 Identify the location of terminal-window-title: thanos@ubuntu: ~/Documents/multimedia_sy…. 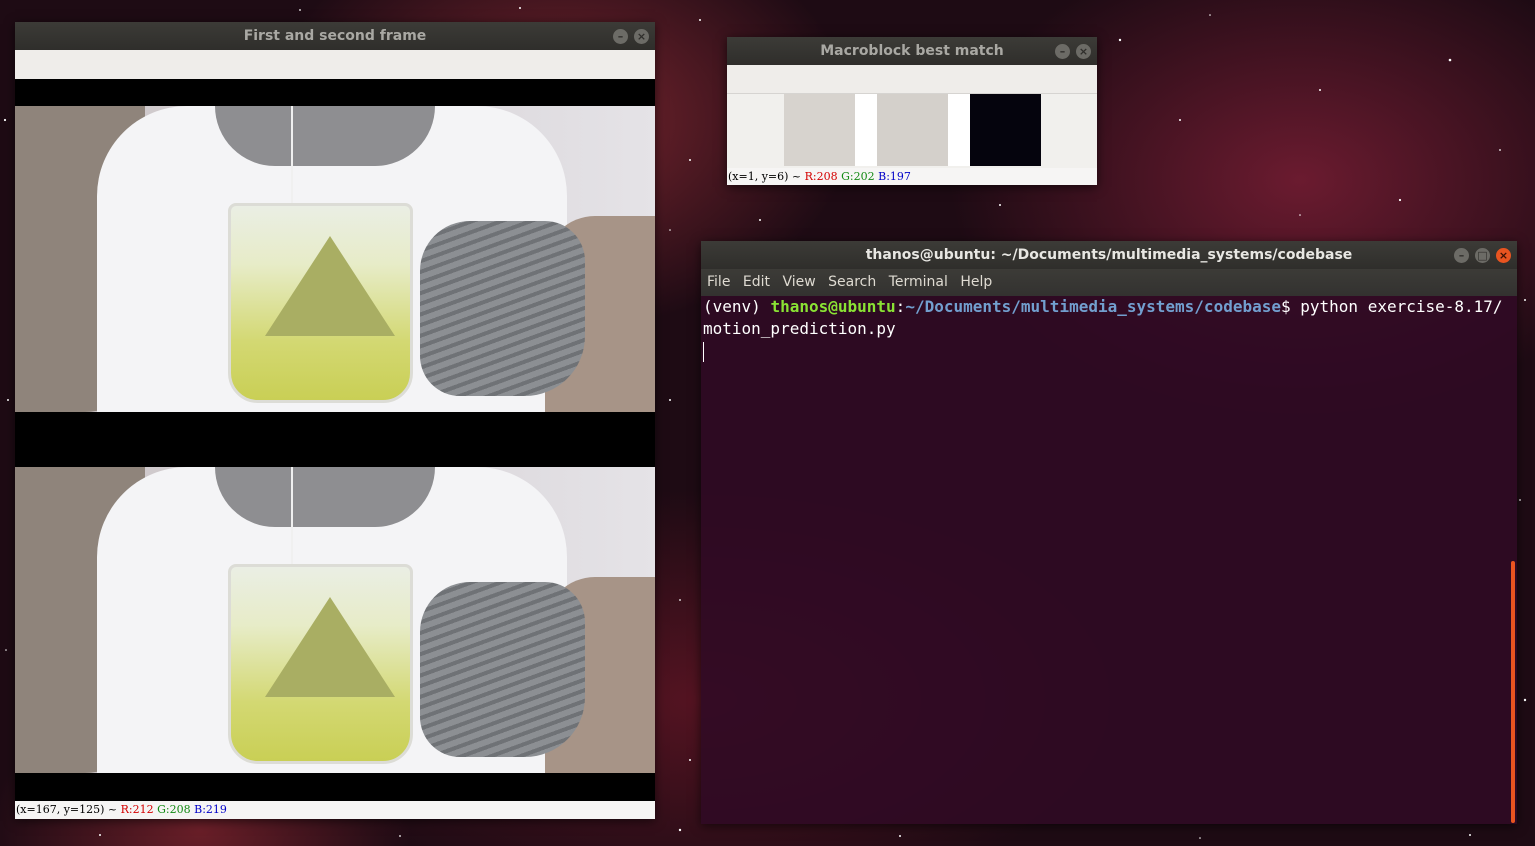
(1109, 255).